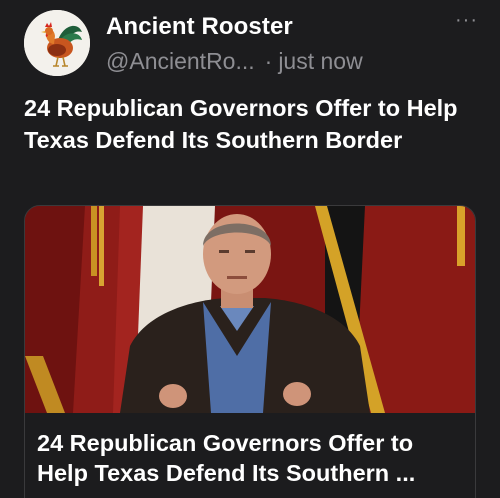  What do you see at coordinates (320, 61) in the screenshot?
I see `timestamp: just now` at bounding box center [320, 61].